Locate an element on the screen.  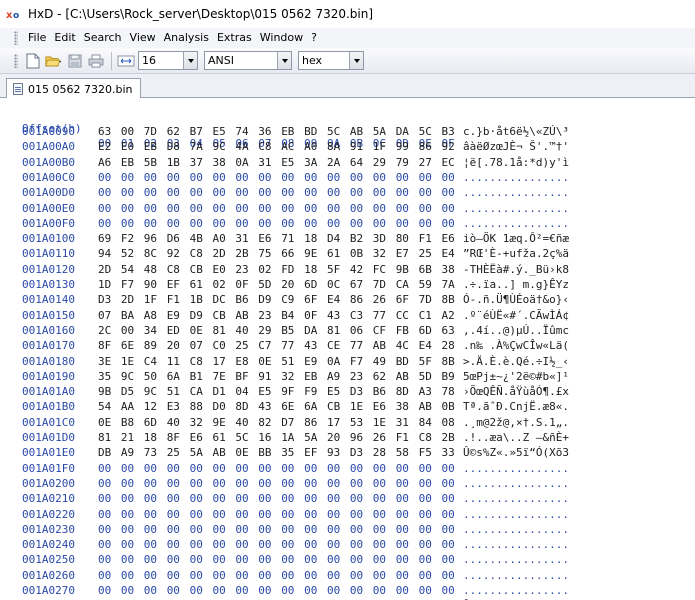
hex-byte: A0 is located at coordinates (314, 146).